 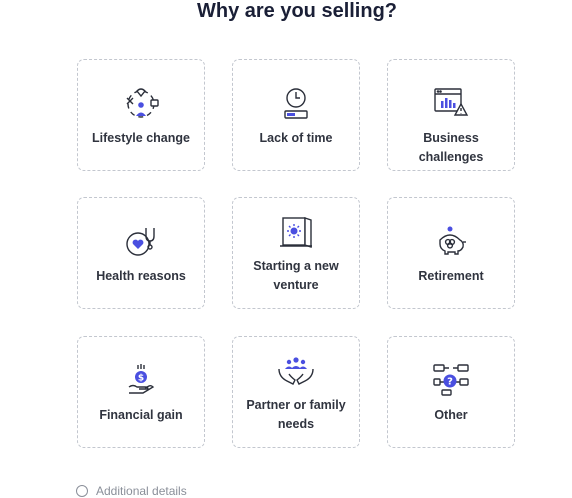 What do you see at coordinates (296, 392) in the screenshot?
I see `reason-card-partner-family: Partner or family needs` at bounding box center [296, 392].